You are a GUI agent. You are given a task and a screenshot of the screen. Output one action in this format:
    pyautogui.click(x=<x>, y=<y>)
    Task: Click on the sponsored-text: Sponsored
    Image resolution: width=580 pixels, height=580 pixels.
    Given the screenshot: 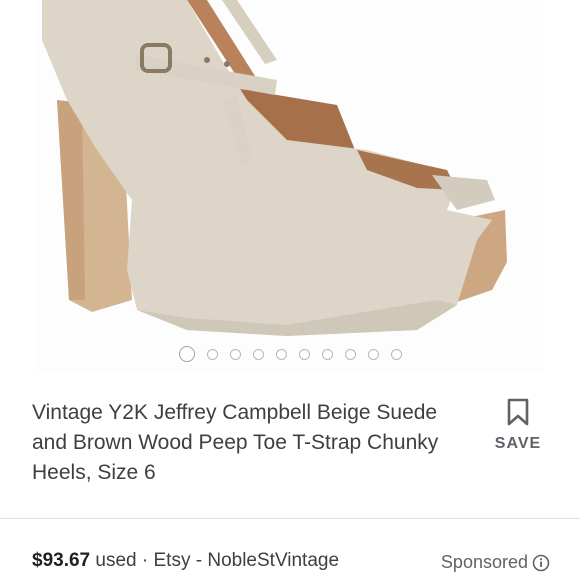 What is the action you would take?
    pyautogui.click(x=484, y=562)
    